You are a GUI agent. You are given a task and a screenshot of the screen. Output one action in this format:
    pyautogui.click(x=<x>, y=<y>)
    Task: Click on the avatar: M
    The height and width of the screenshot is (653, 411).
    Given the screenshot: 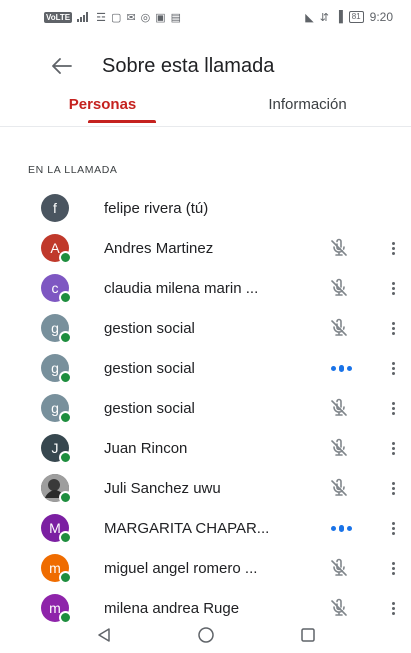 What is the action you would take?
    pyautogui.click(x=56, y=529)
    